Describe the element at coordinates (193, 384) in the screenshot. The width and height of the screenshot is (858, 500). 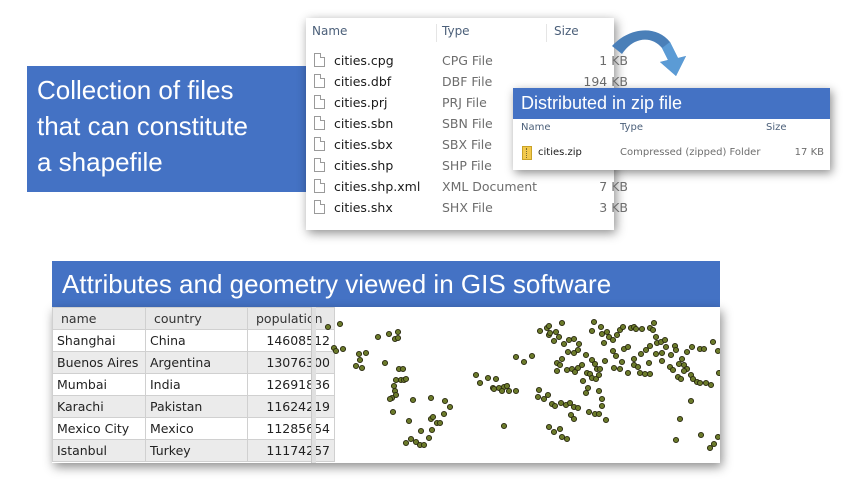
I see `table-row: Mumbai India 12691836` at that location.